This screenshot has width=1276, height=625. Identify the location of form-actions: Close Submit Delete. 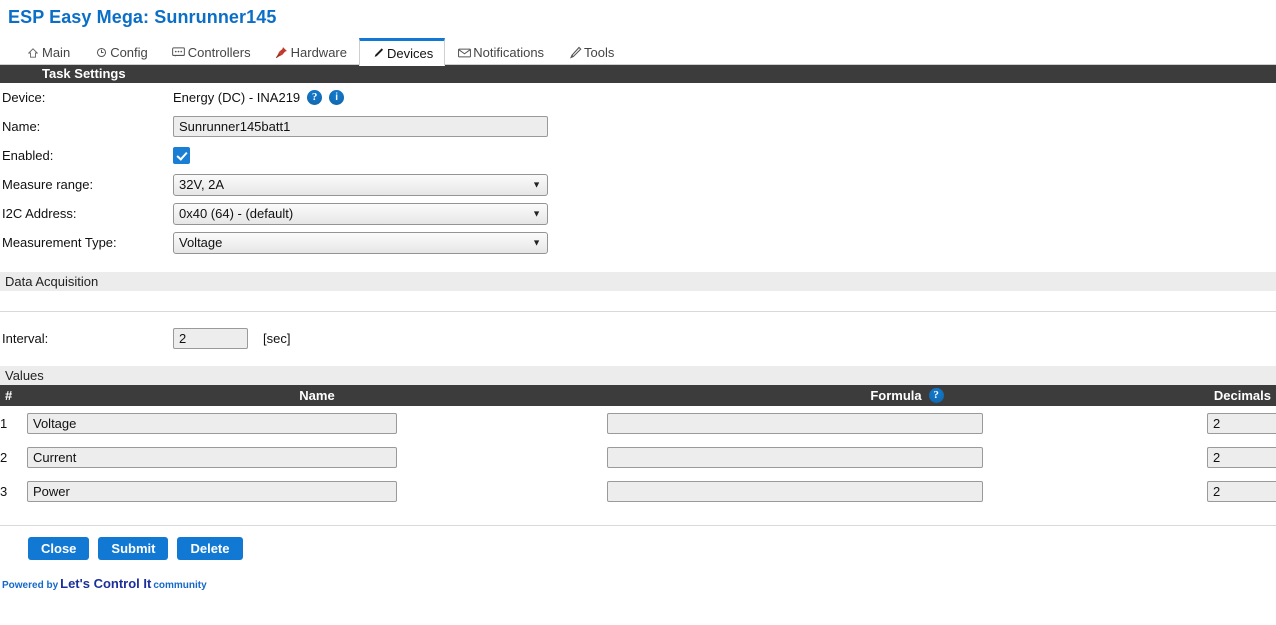
(638, 543).